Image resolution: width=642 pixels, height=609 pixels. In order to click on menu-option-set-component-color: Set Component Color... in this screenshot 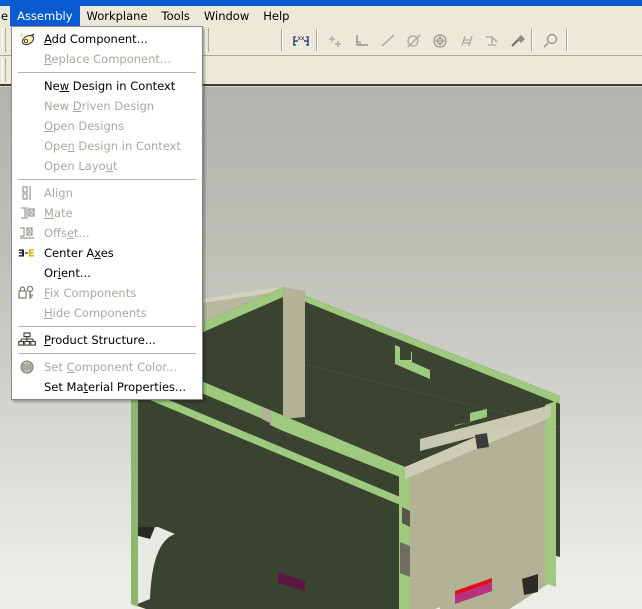, I will do `click(107, 367)`.